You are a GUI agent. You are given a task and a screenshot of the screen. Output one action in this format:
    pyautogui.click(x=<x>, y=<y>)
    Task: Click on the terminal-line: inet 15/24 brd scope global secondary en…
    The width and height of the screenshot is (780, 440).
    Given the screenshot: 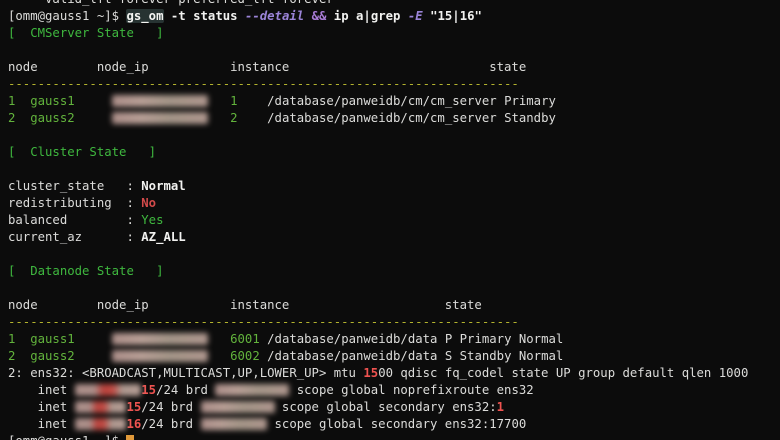 What is the action you would take?
    pyautogui.click(x=394, y=407)
    